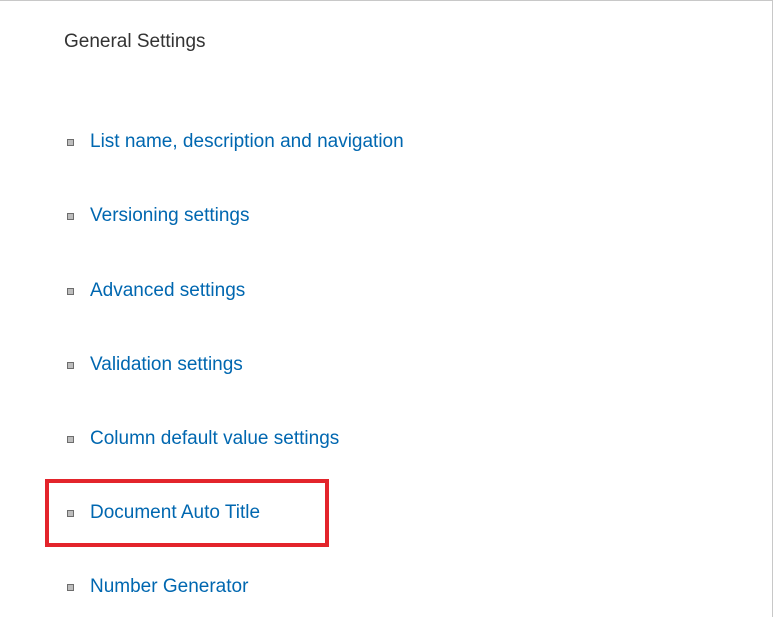  What do you see at coordinates (170, 216) in the screenshot?
I see `versioning-settings-link: Versioning settings` at bounding box center [170, 216].